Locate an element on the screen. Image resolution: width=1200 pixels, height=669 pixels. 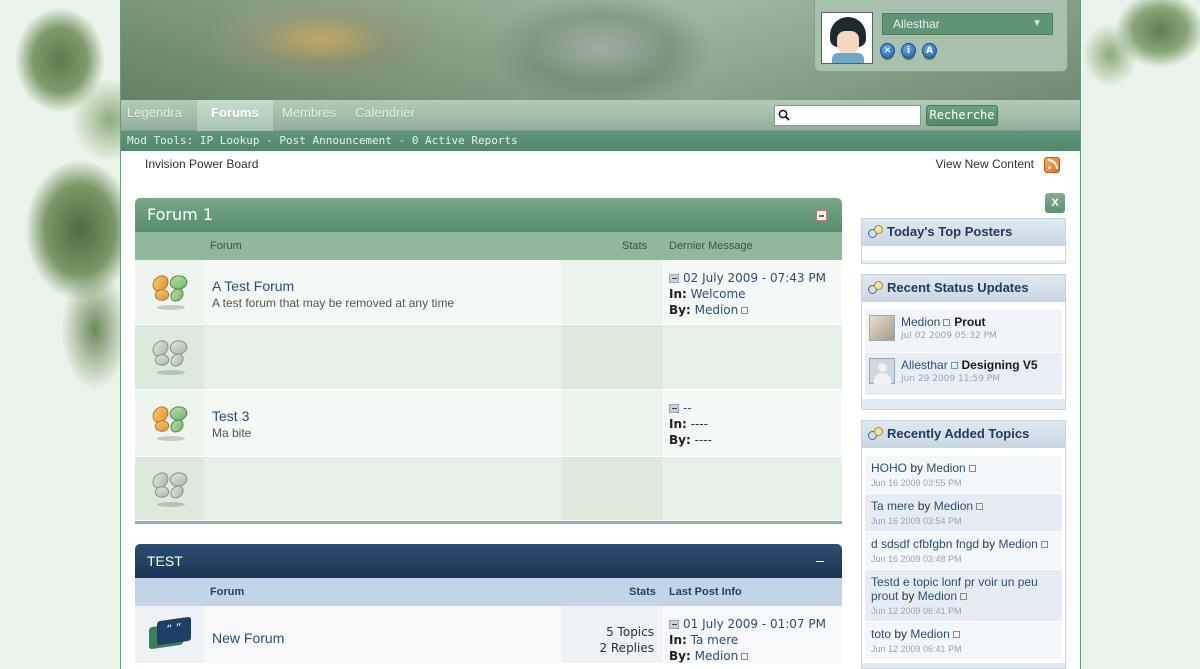
forum-name-link: Test 3 is located at coordinates (382, 416).